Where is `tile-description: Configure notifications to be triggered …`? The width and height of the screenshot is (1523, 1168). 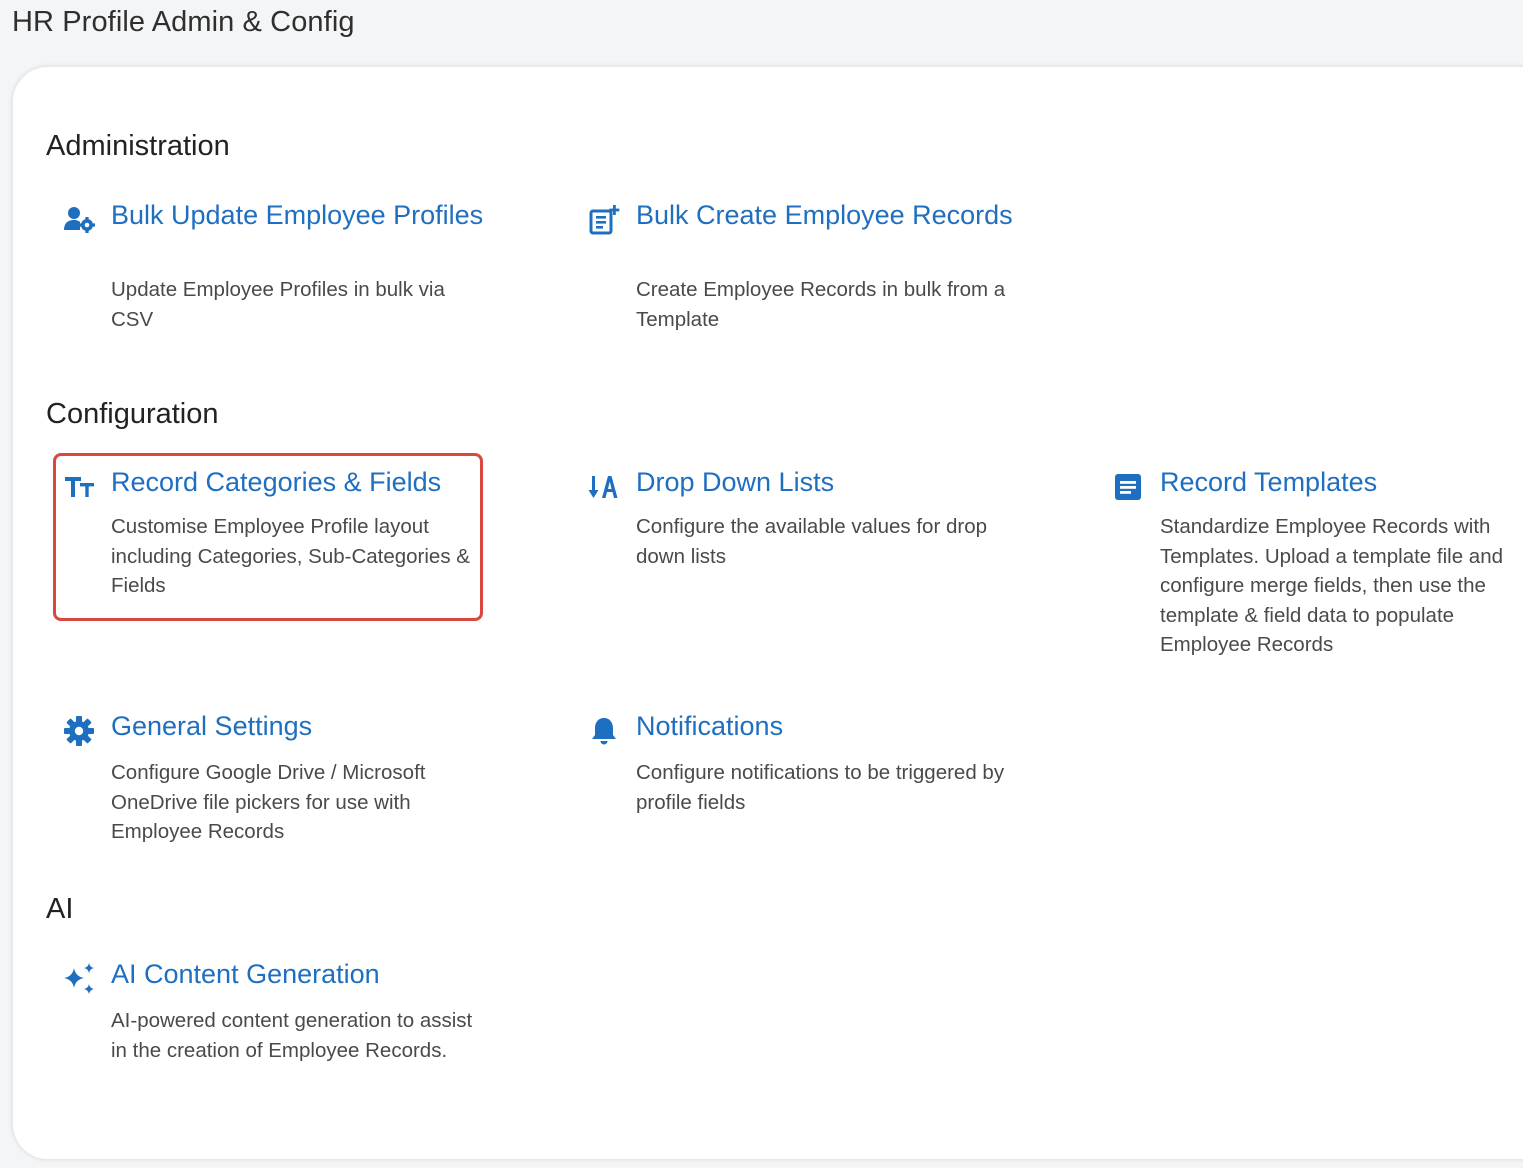 tile-description: Configure notifications to be triggered … is located at coordinates (820, 787).